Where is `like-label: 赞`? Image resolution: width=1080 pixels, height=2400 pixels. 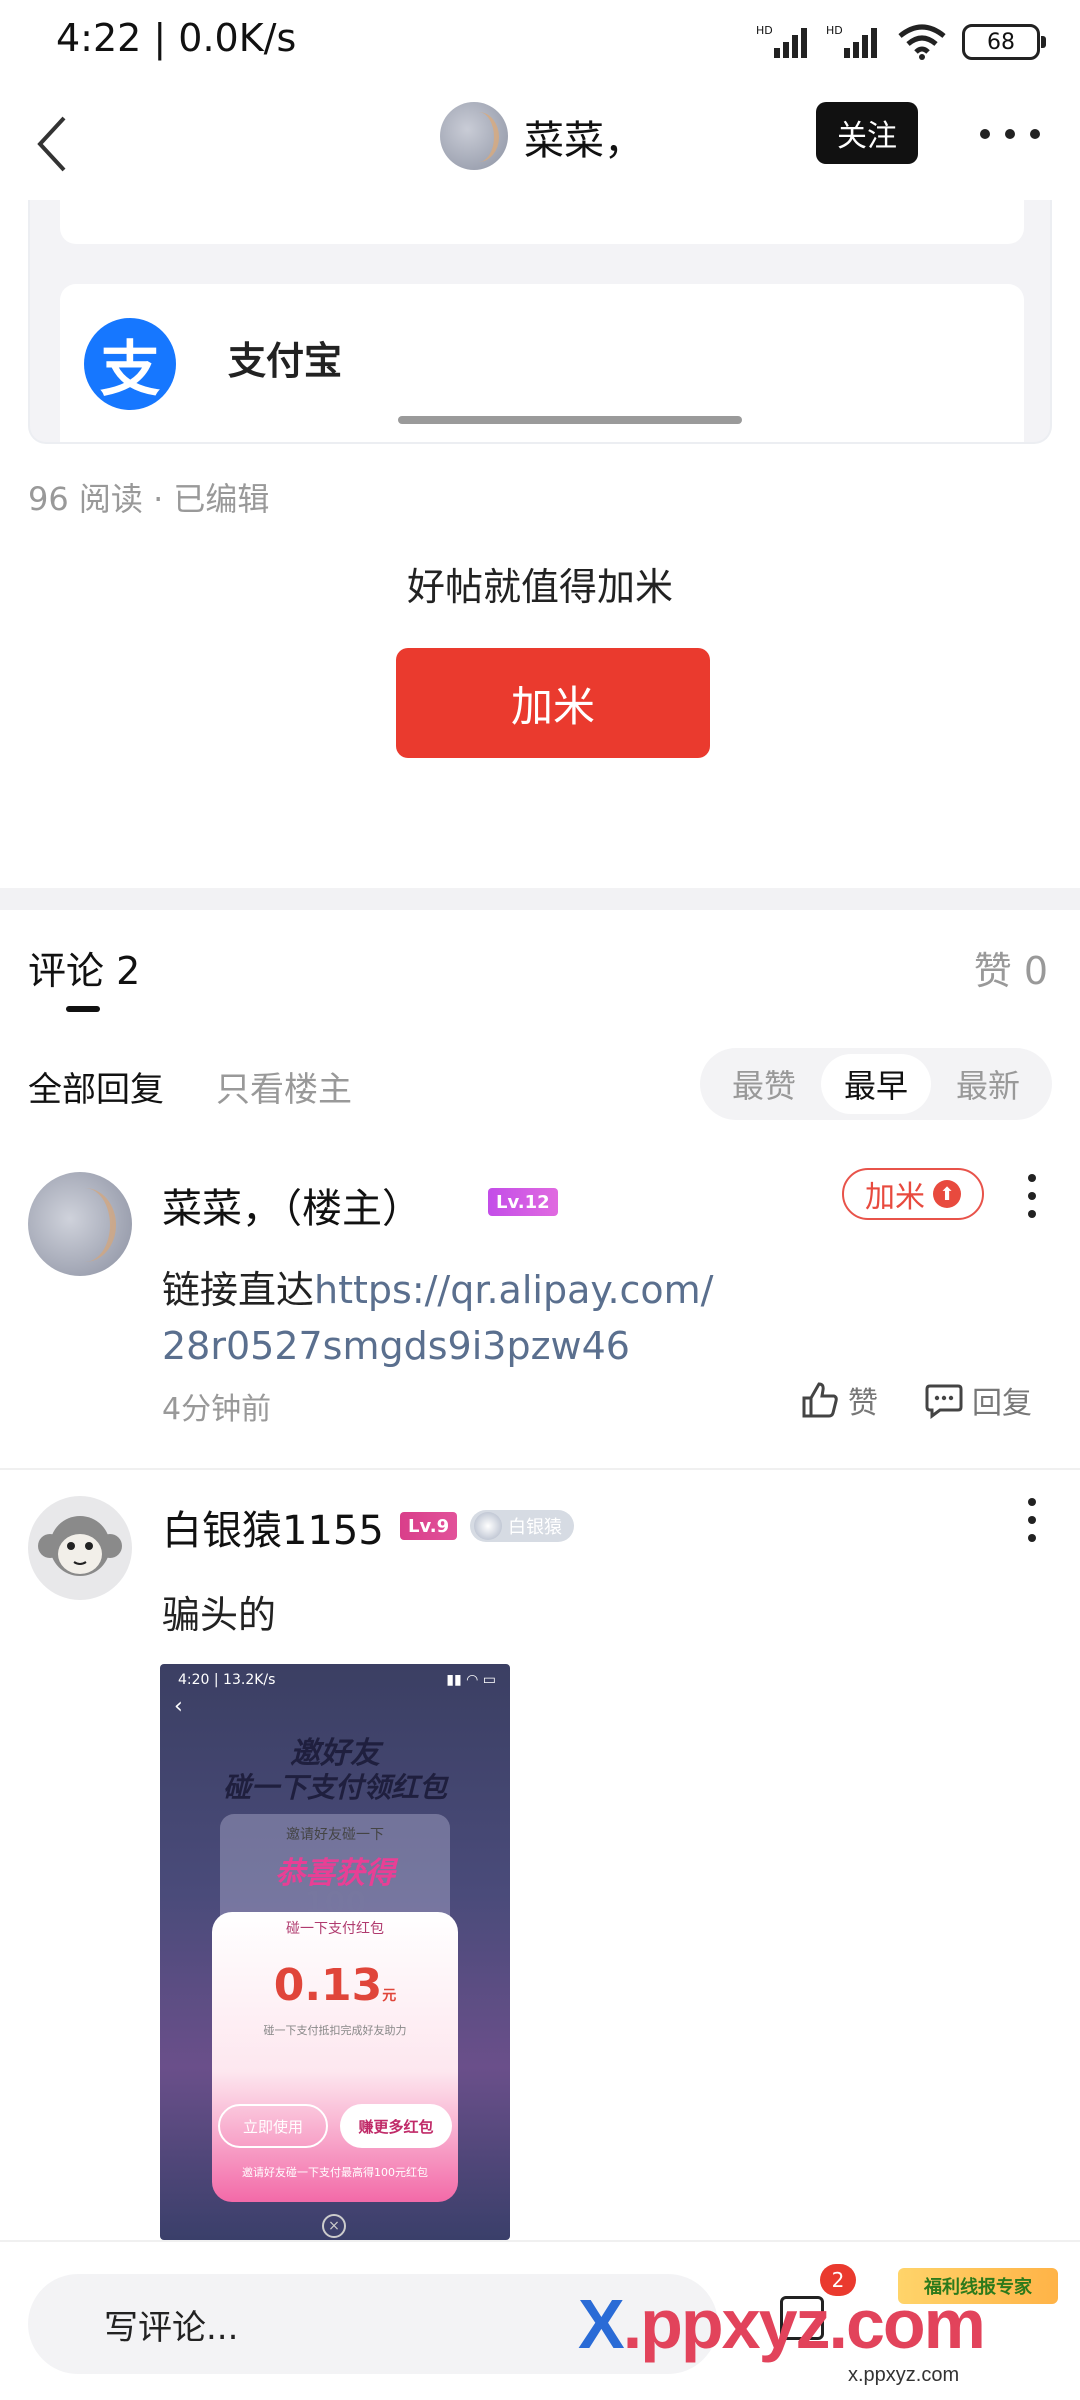
like-label: 赞 is located at coordinates (863, 1403).